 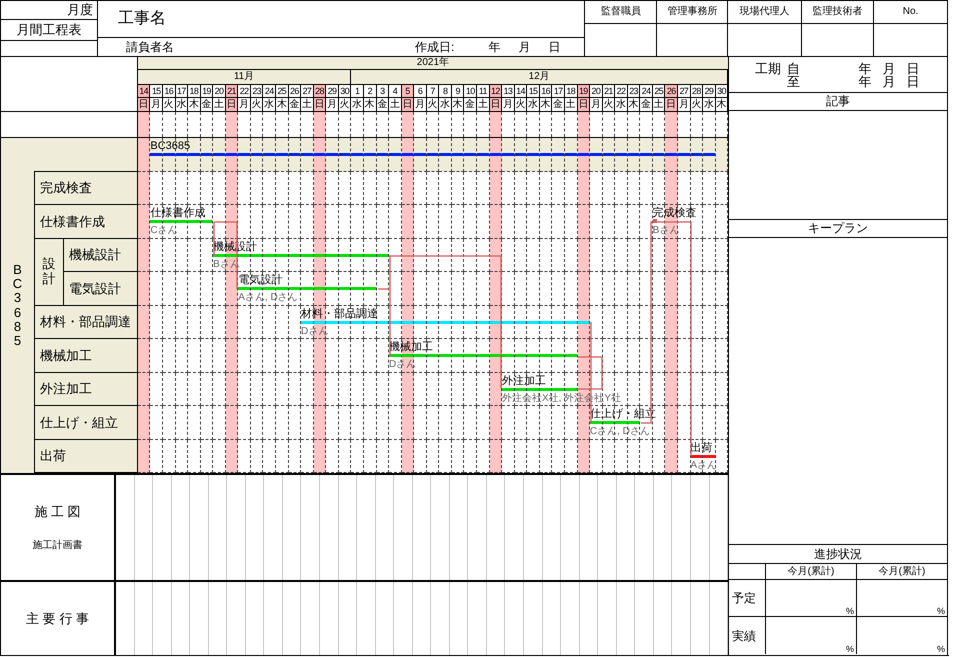 I want to click on period-mark: 自, so click(x=794, y=68).